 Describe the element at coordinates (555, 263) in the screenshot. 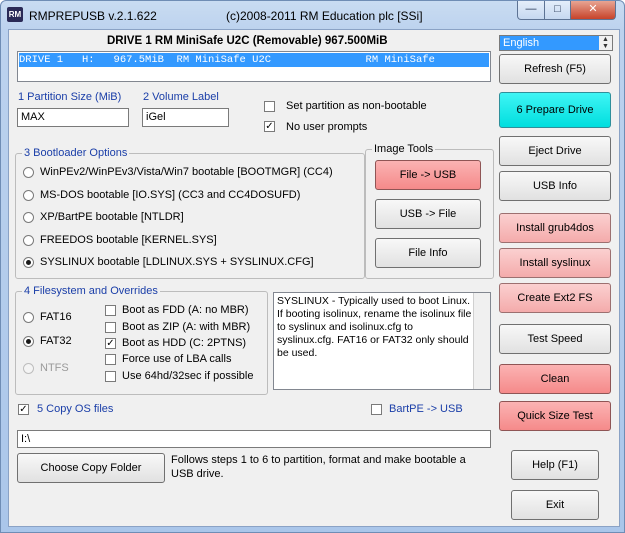

I see `install-syslinux-button: Install syslinux` at that location.